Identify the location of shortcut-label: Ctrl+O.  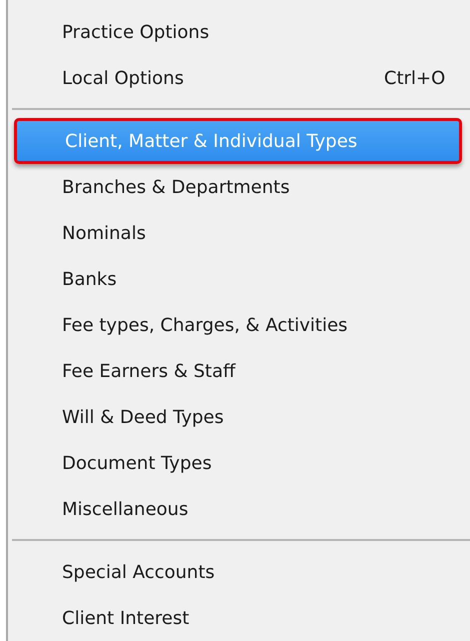
(415, 78).